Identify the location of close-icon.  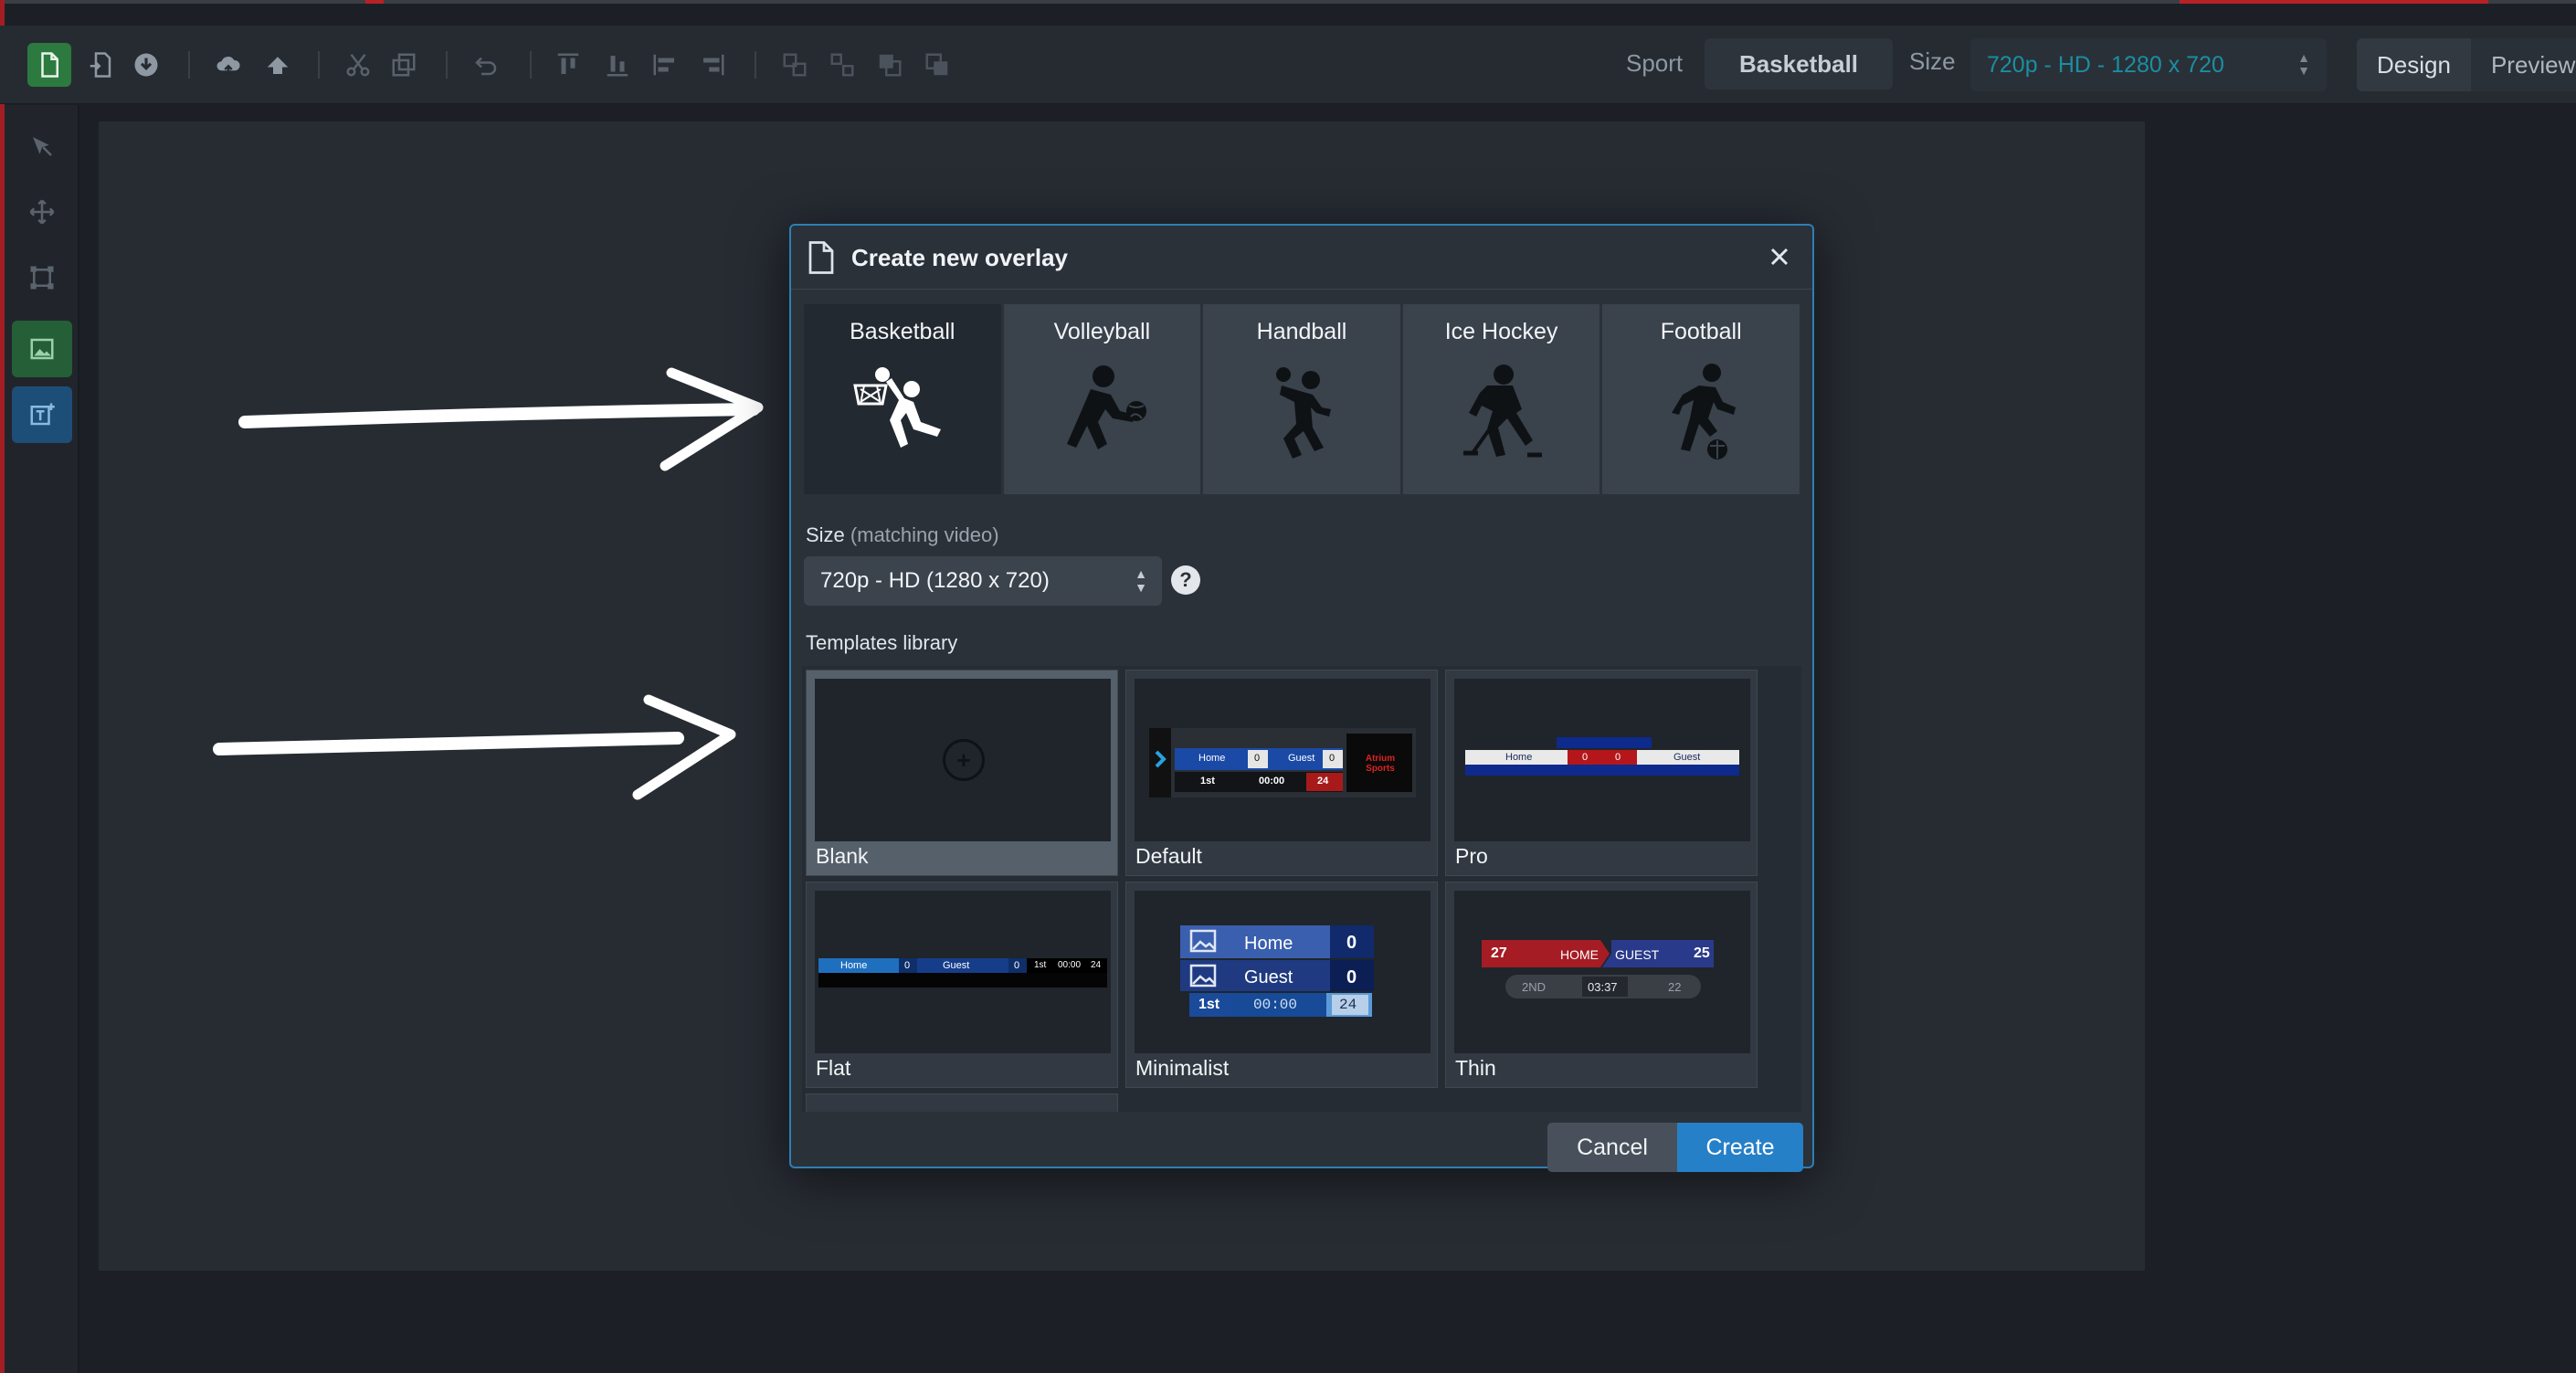
(1780, 257).